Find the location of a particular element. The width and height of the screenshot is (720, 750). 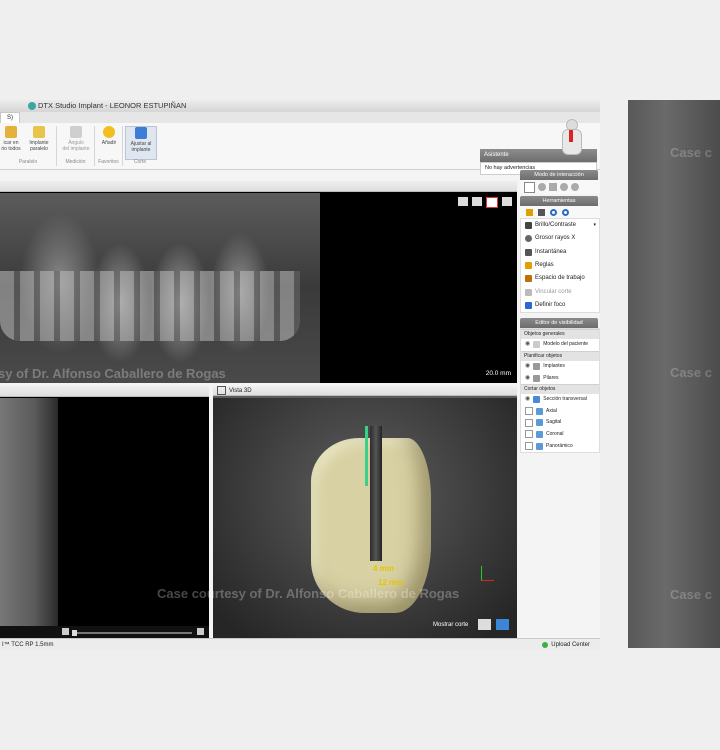

visibility-label: Pilares is located at coordinates (551, 377).